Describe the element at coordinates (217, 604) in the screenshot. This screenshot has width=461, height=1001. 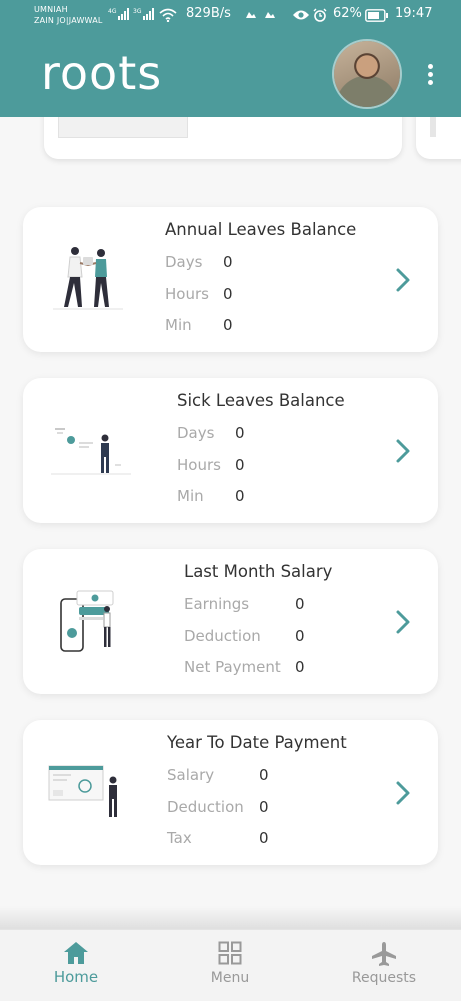
I see `earnings-label: Earnings` at that location.